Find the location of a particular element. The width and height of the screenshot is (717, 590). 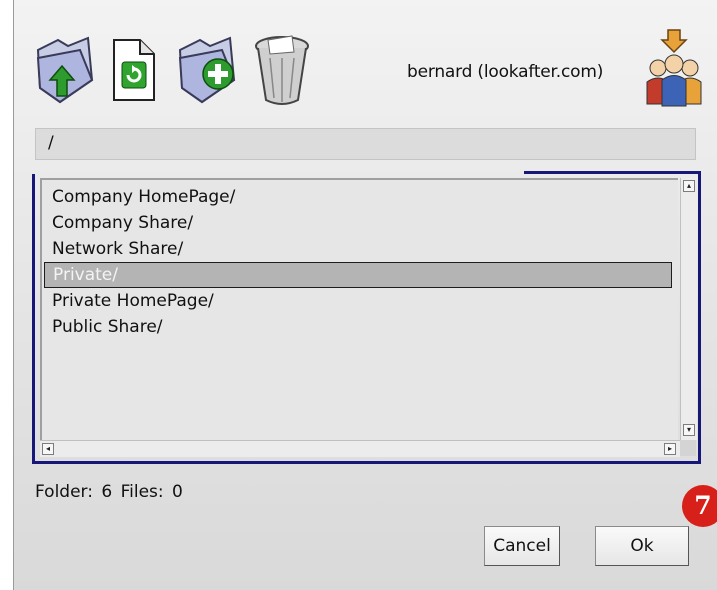

annotation-badge: 7 is located at coordinates (699, 506).